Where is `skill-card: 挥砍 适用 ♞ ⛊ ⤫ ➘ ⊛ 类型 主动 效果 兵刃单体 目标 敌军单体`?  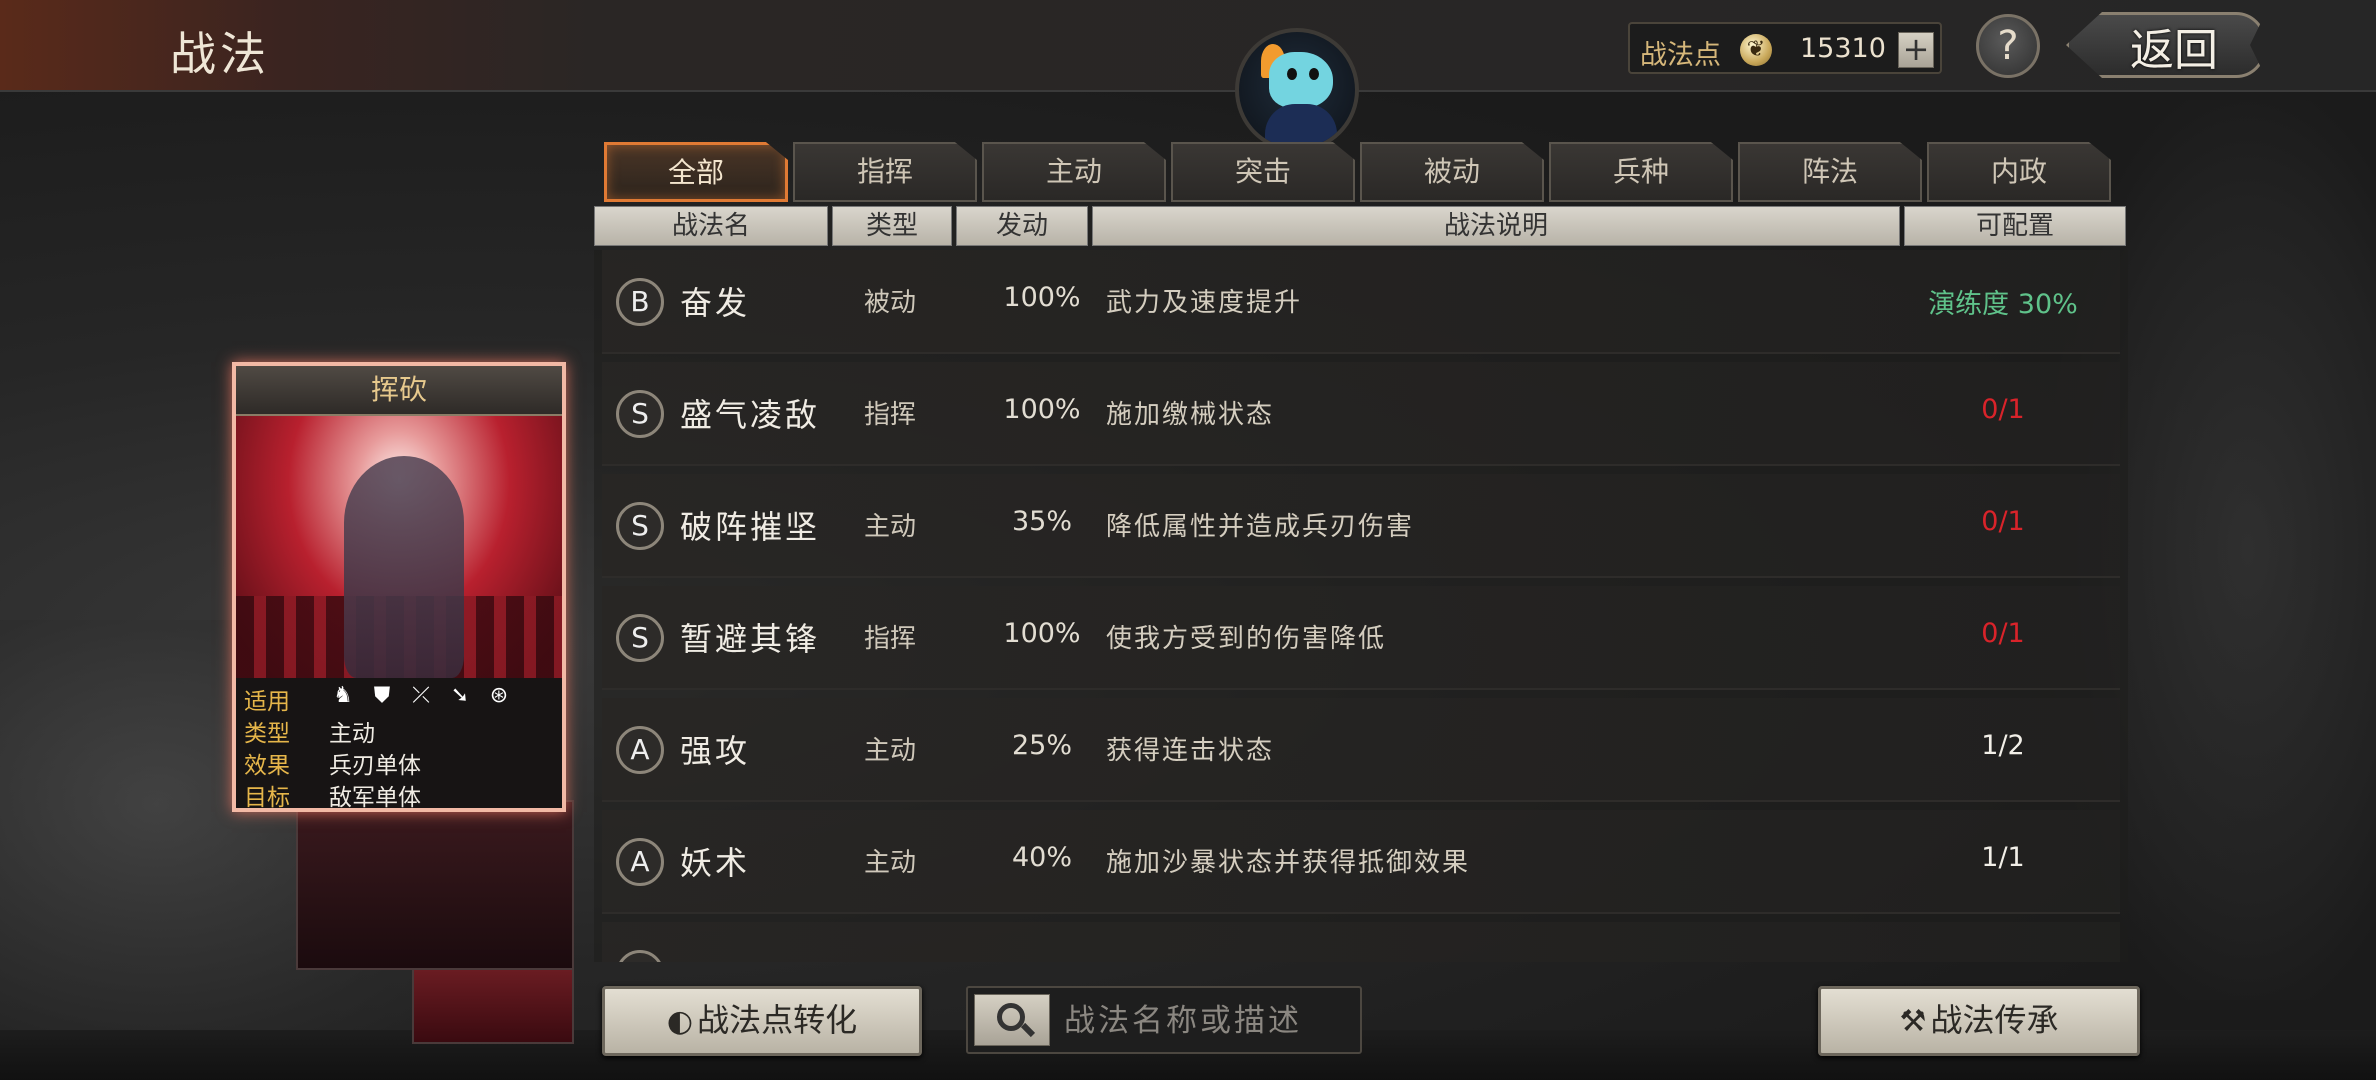
skill-card: 挥砍 适用 ♞ ⛊ ⤫ ➘ ⊛ 类型 主动 效果 兵刃单体 目标 敌军单体 is located at coordinates (399, 587).